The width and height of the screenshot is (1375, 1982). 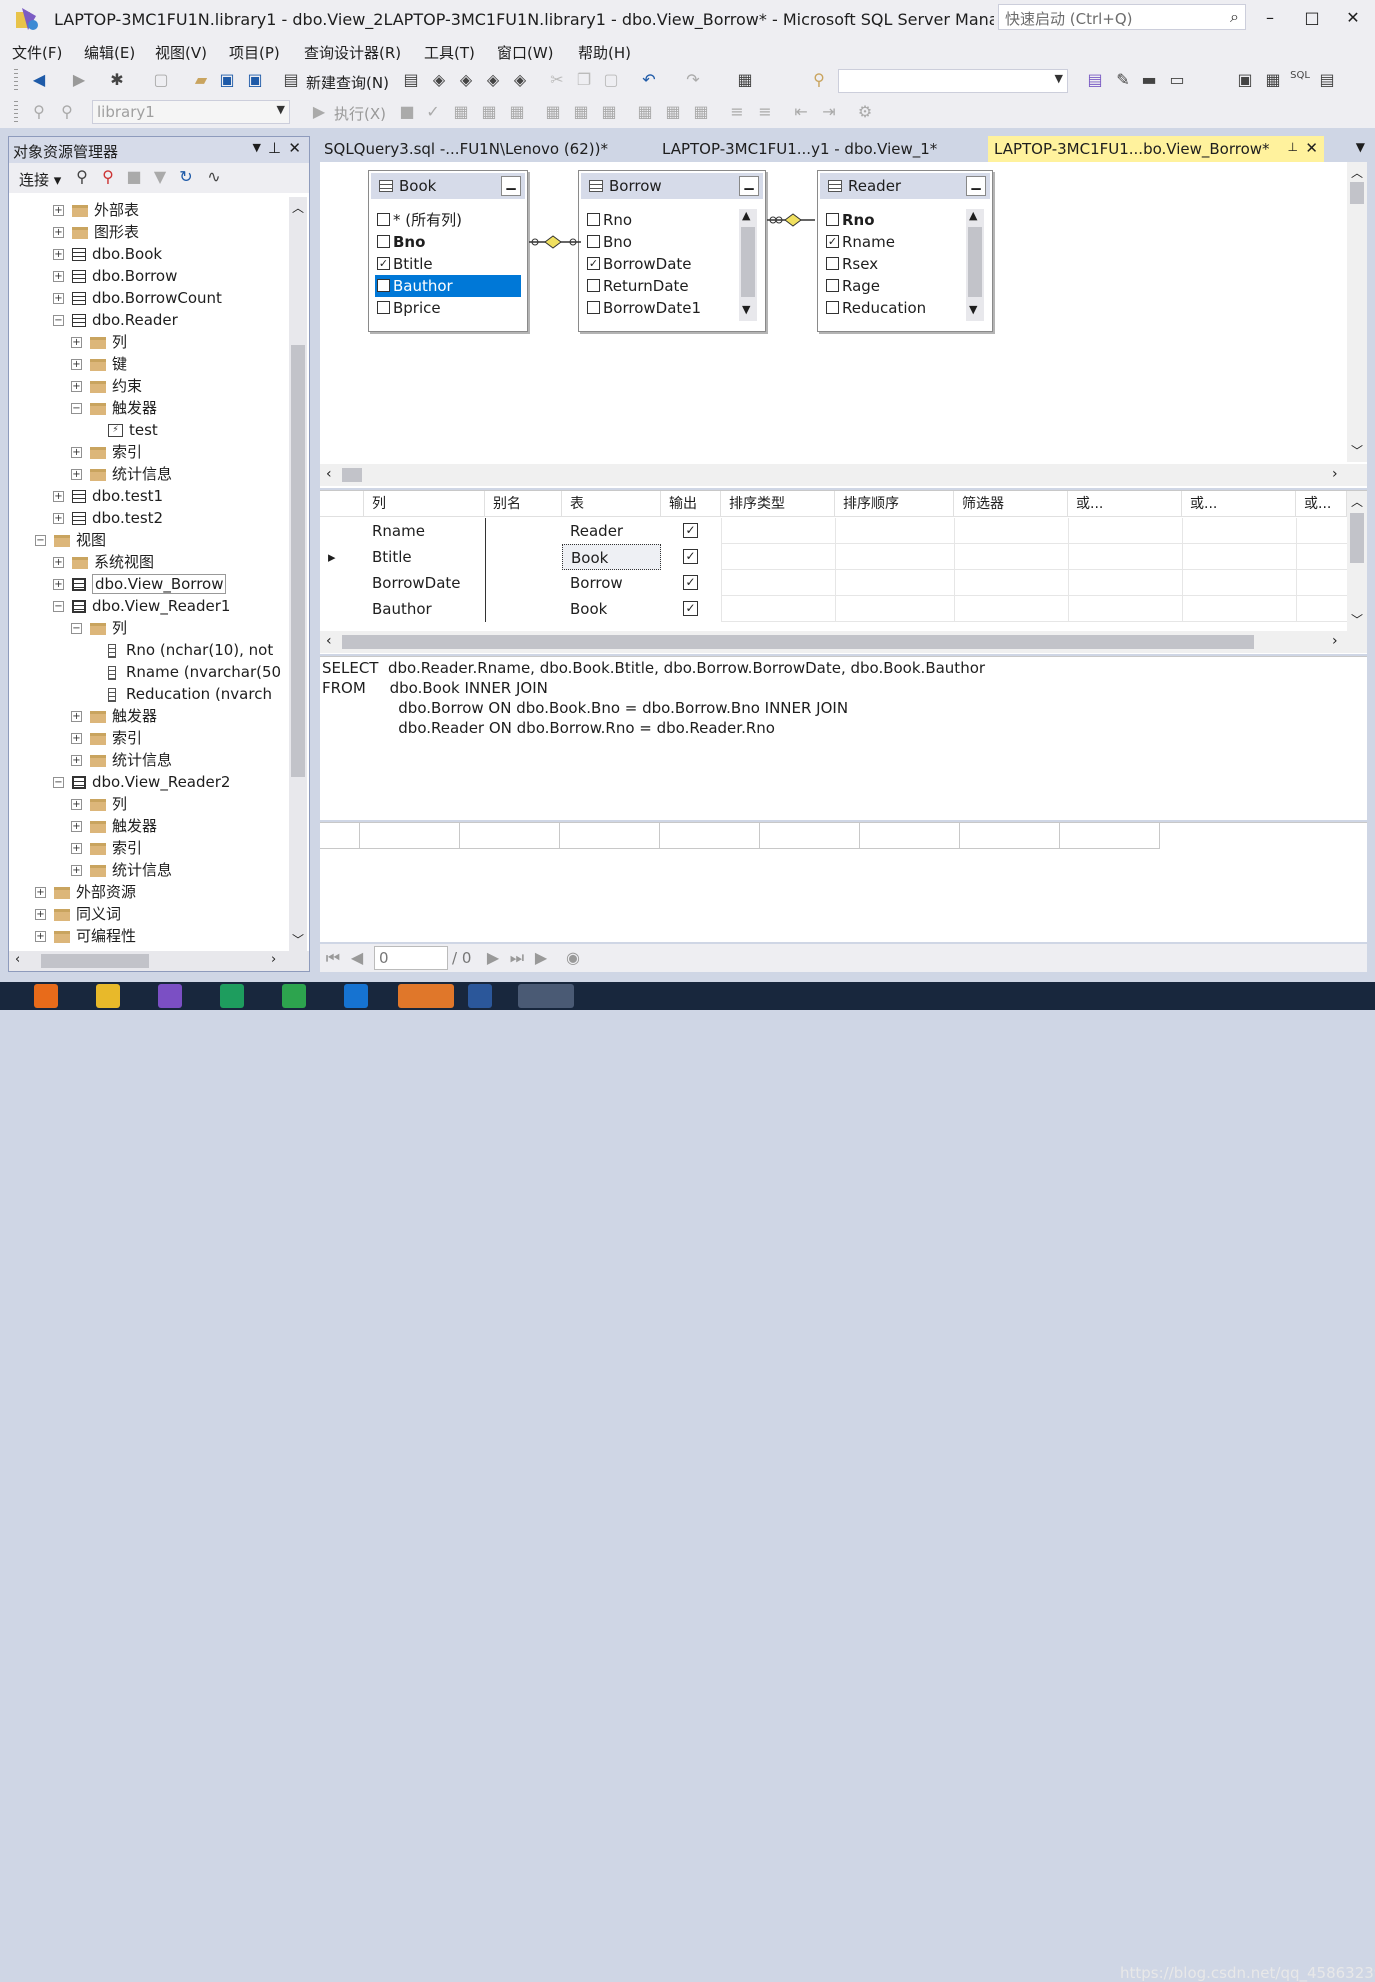 What do you see at coordinates (801, 111) in the screenshot?
I see `decrease-indent-icon: ⇤` at bounding box center [801, 111].